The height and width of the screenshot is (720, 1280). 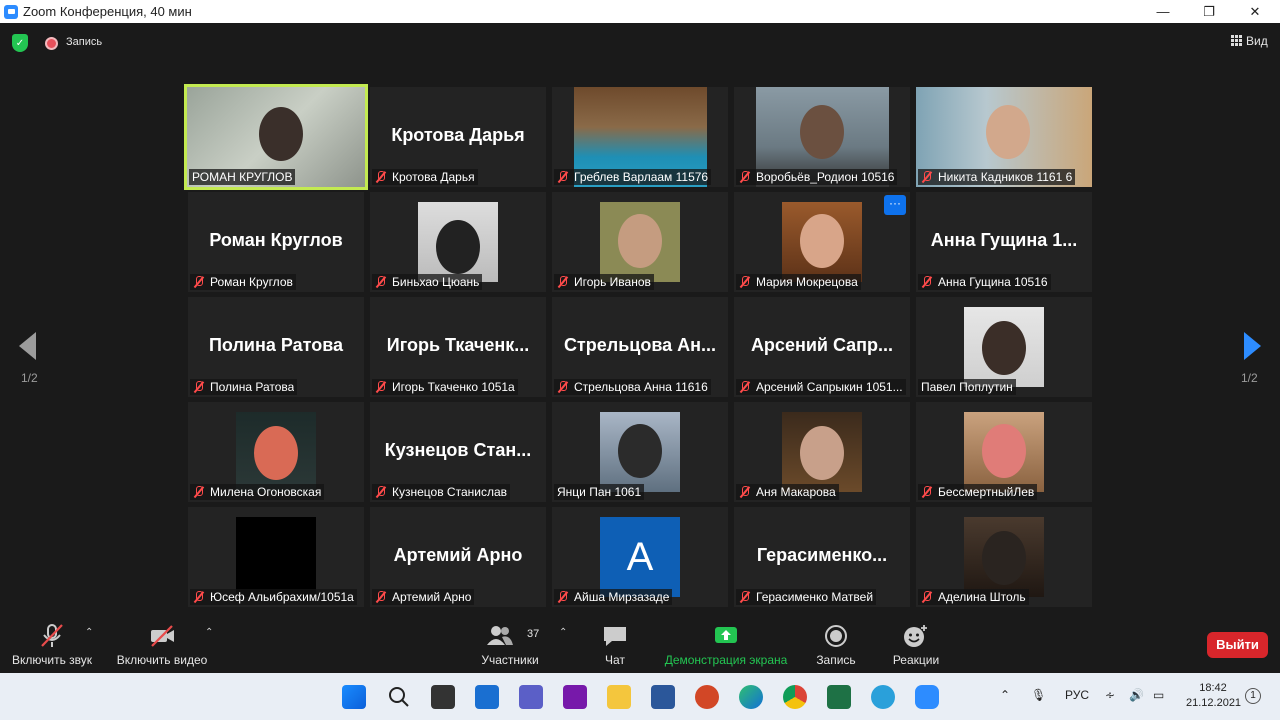 I want to click on participant-tile: Игорь Ткаченк... Игорь Ткаченко 1051а, so click(x=458, y=347).